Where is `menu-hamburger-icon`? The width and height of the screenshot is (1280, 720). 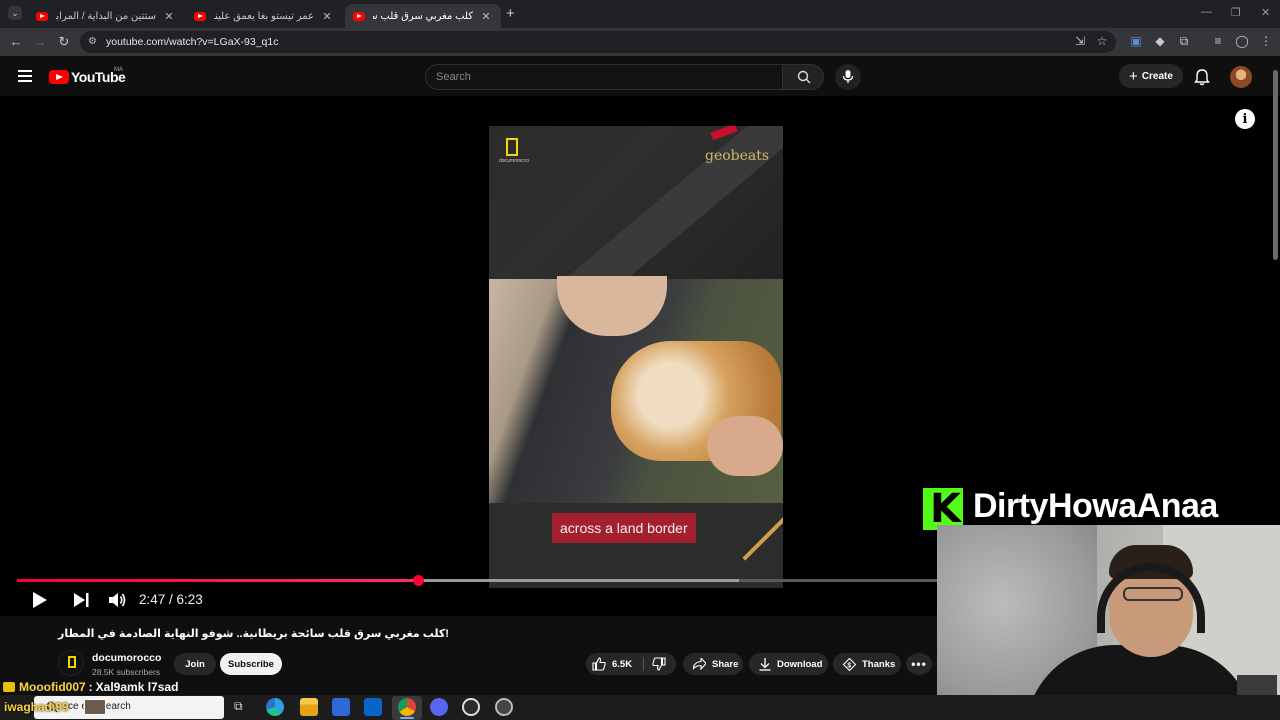
menu-hamburger-icon is located at coordinates (25, 76).